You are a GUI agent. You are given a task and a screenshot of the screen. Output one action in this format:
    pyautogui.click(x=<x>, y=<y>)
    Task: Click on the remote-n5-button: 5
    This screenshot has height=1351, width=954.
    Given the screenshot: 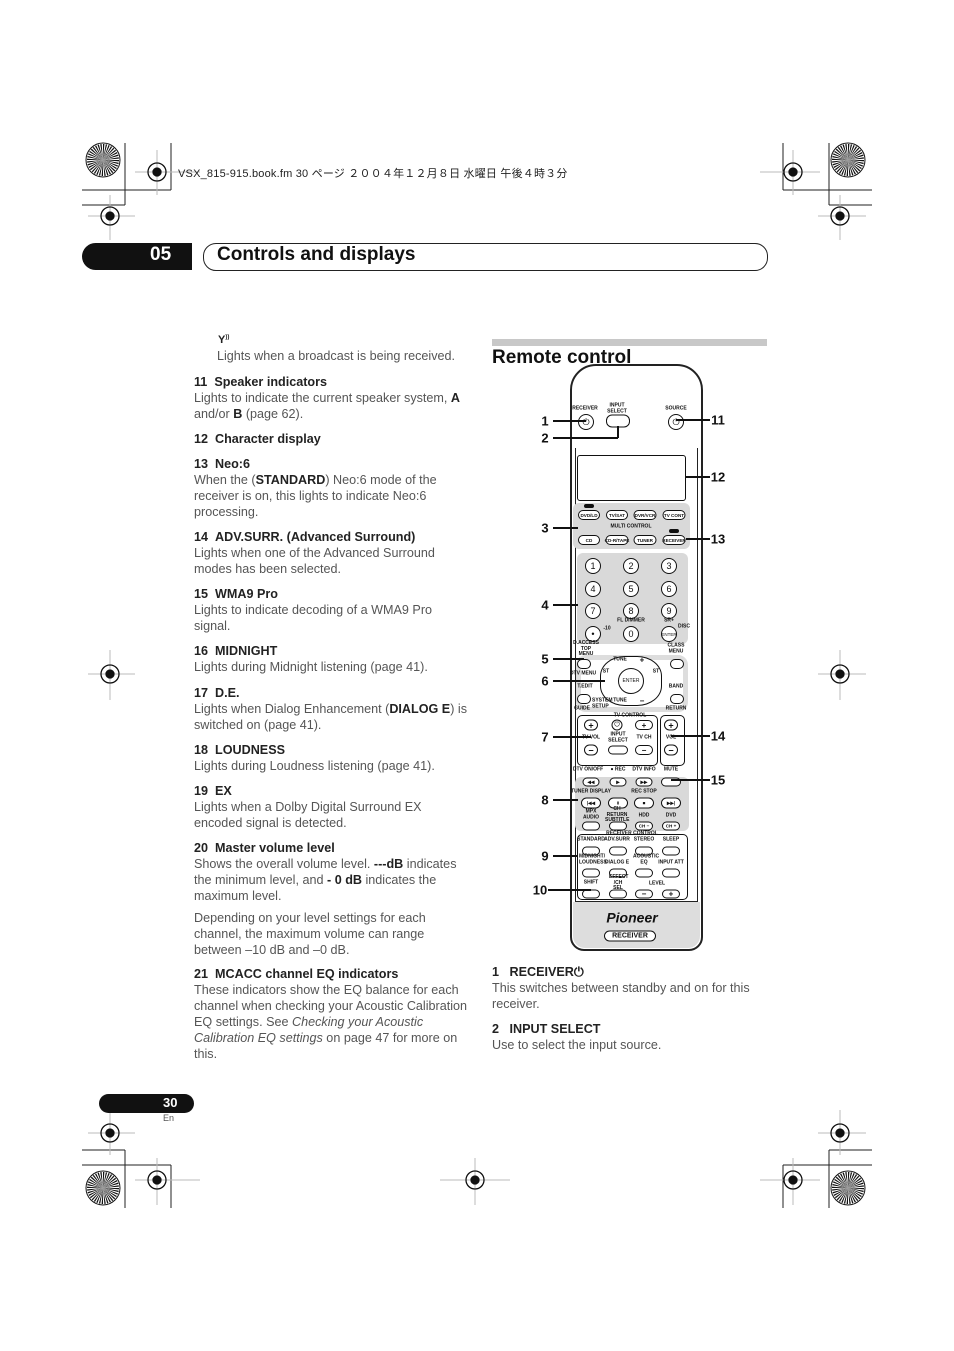 What is the action you would take?
    pyautogui.click(x=631, y=589)
    